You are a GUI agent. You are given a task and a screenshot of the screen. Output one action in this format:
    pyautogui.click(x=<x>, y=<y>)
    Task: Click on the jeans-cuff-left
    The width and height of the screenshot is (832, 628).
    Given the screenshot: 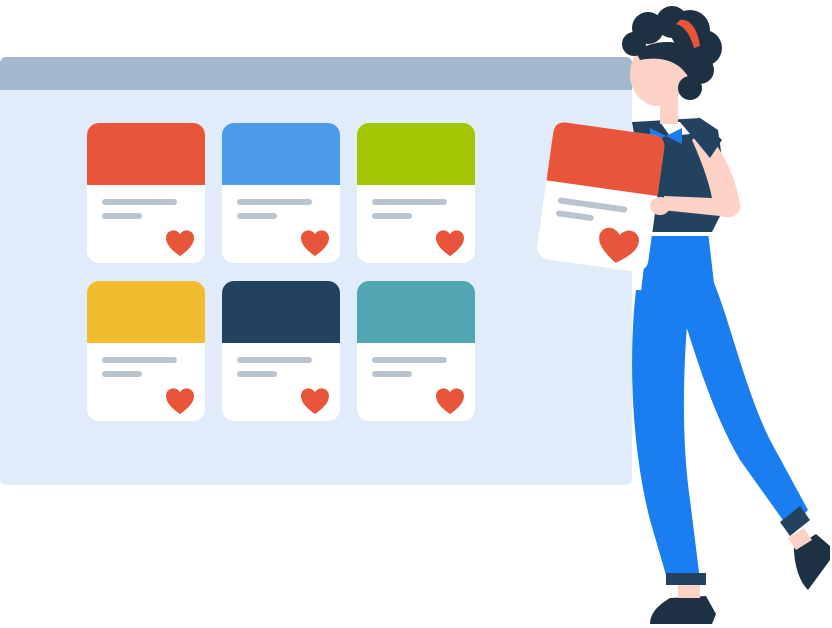 What is the action you would take?
    pyautogui.click(x=686, y=579)
    